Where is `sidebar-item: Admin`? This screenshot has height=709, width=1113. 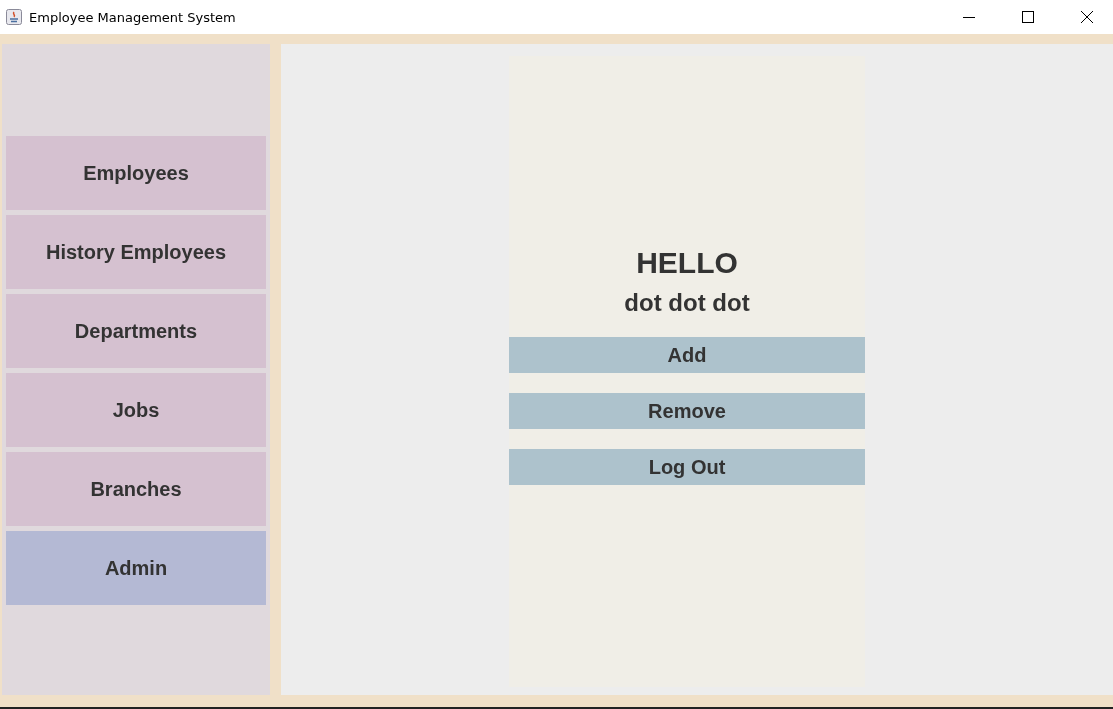 sidebar-item: Admin is located at coordinates (136, 568).